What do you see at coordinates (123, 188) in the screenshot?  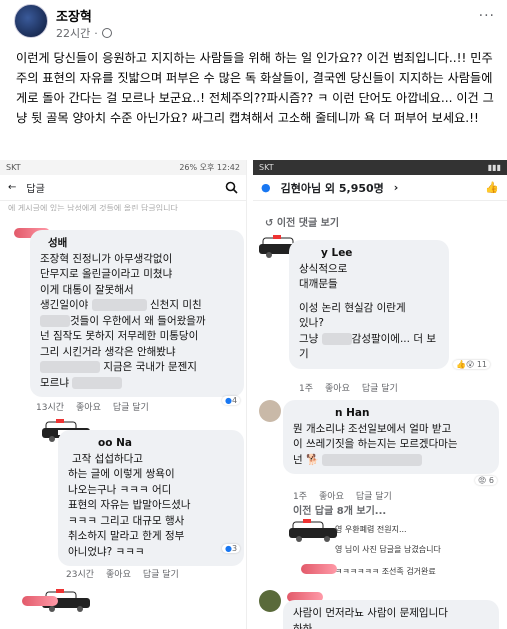 I see `reply-appbar: ← 답글` at bounding box center [123, 188].